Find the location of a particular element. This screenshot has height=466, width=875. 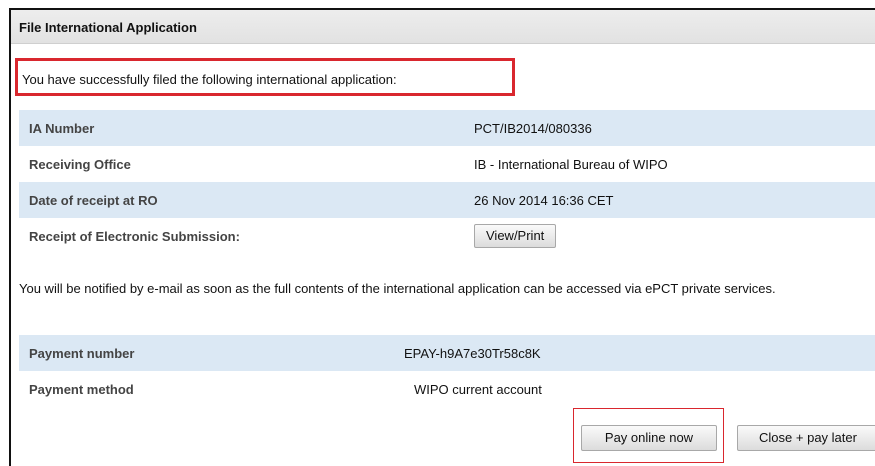

close-pay-later-button: Close + pay later is located at coordinates (806, 438).